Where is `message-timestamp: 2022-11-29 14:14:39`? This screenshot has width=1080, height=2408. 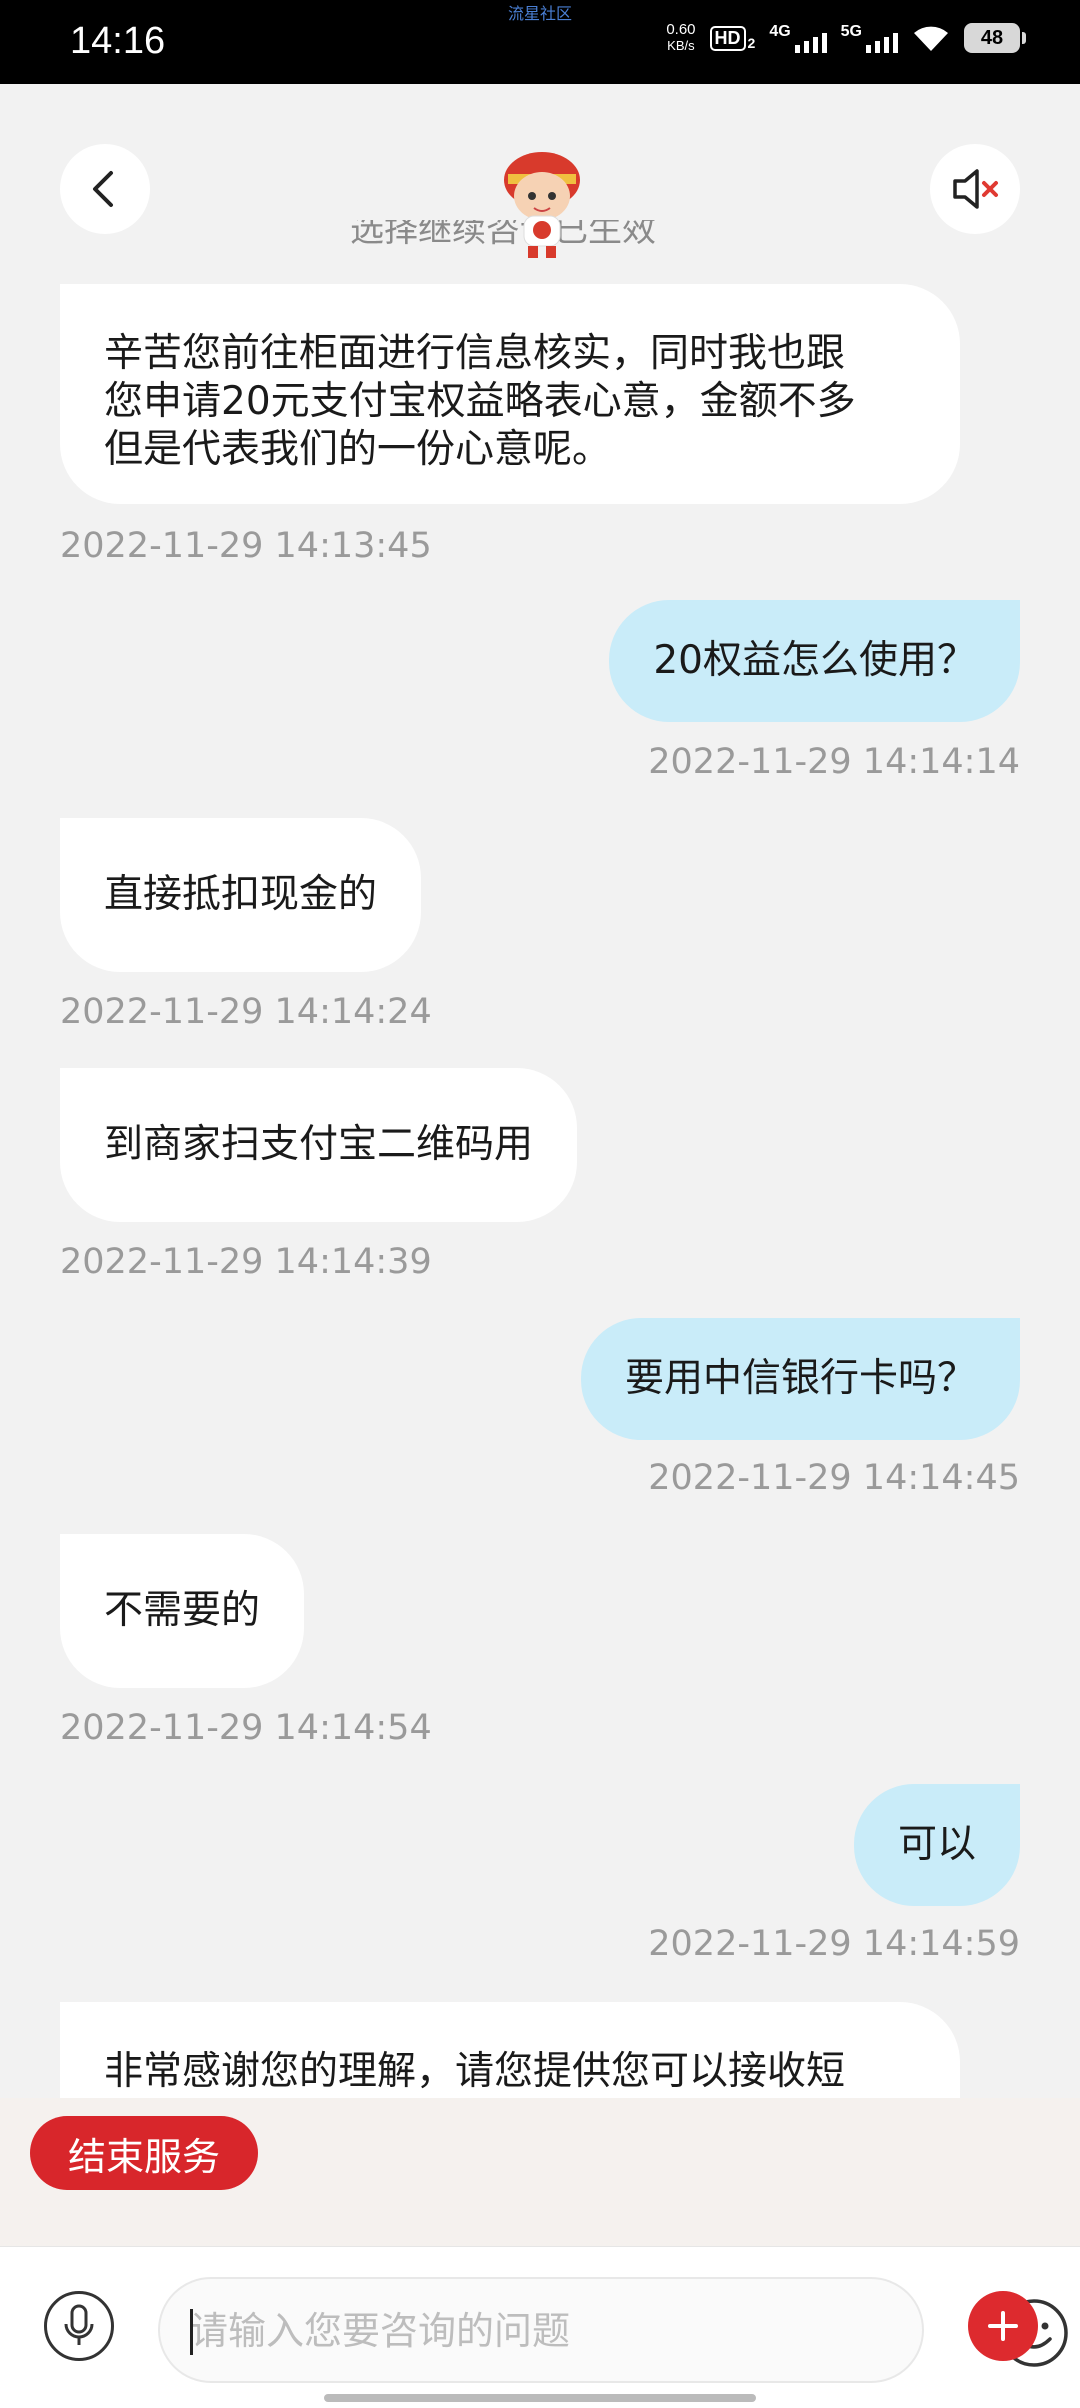
message-timestamp: 2022-11-29 14:14:39 is located at coordinates (246, 1262).